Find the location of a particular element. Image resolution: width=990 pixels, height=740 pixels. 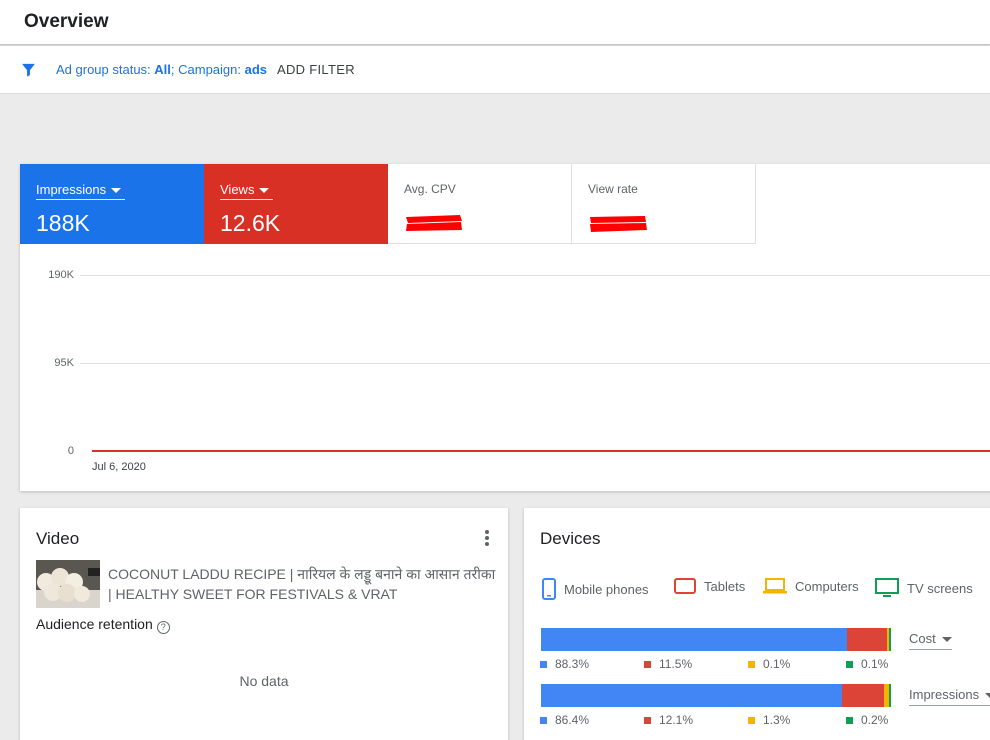

device-pct-computer: 1.3% is located at coordinates (769, 720).